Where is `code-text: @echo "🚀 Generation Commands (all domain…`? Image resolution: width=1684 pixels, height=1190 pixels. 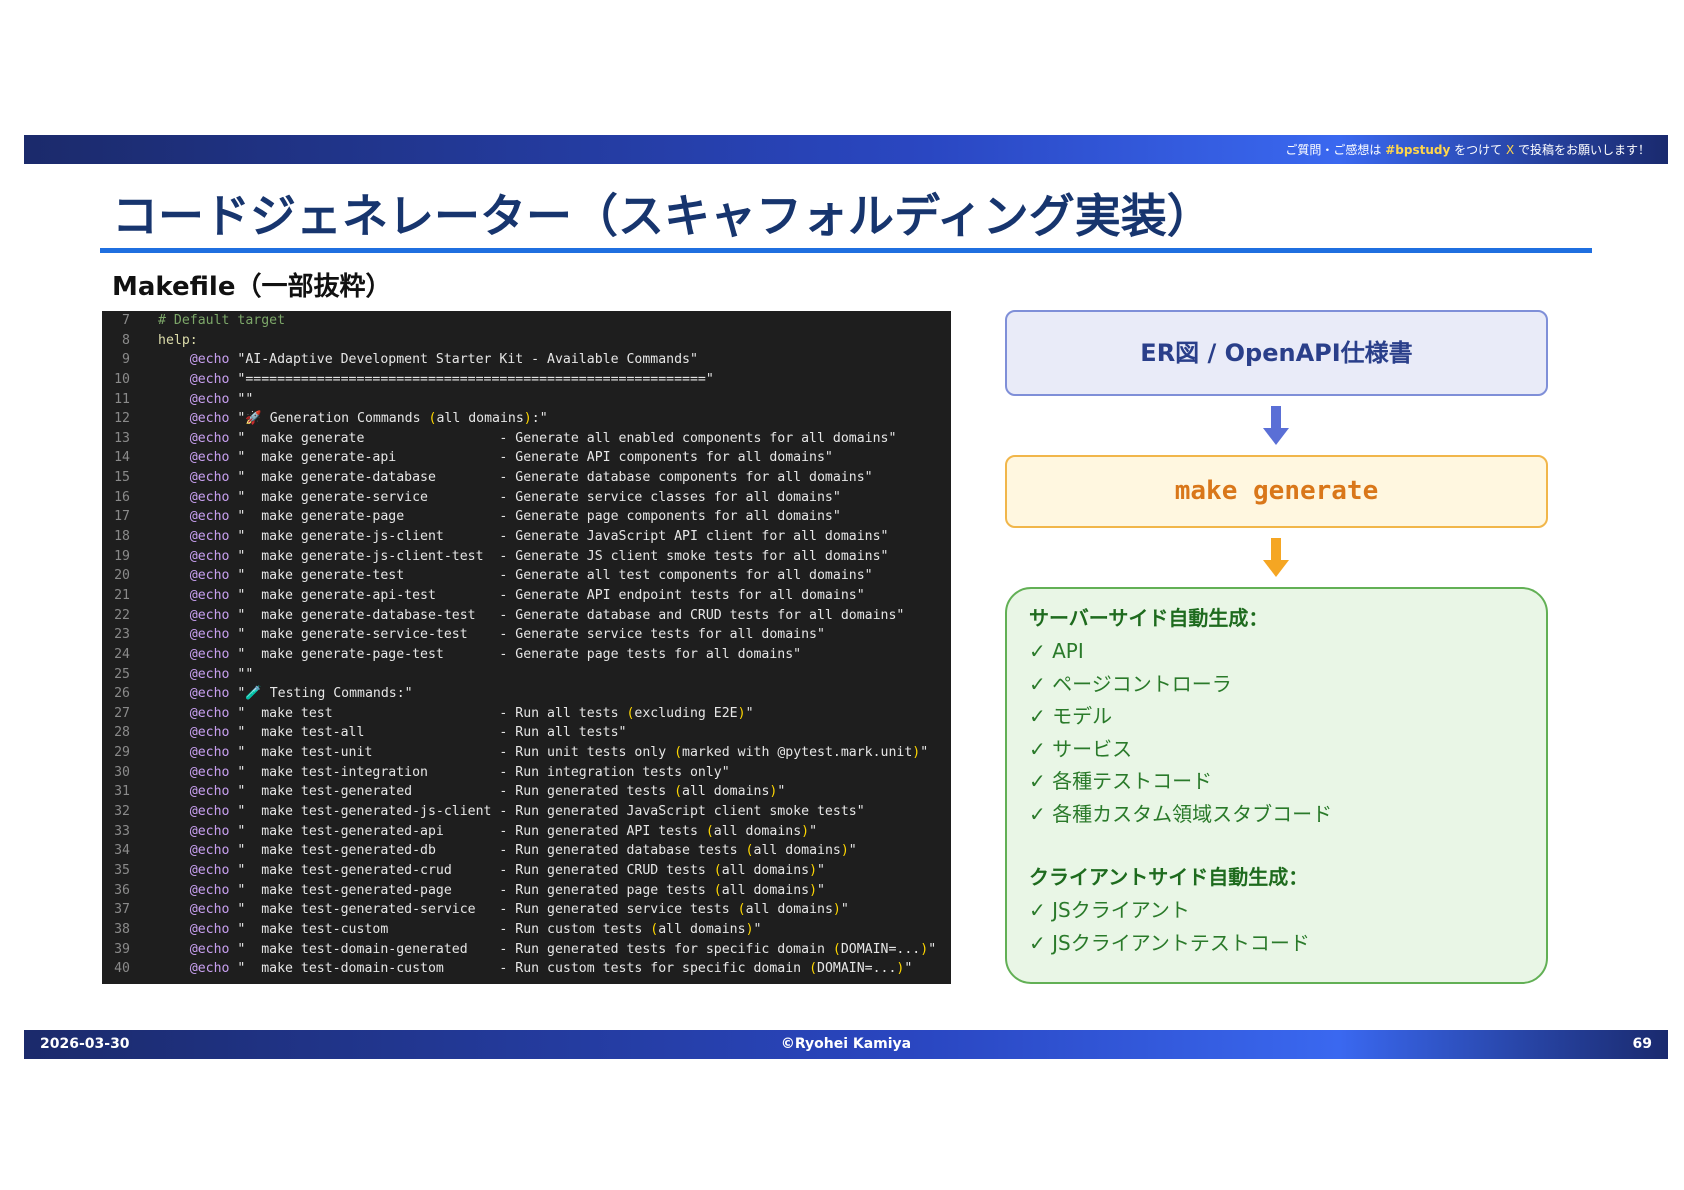
code-text: @echo "🚀 Generation Commands (all domain… is located at coordinates (368, 419).